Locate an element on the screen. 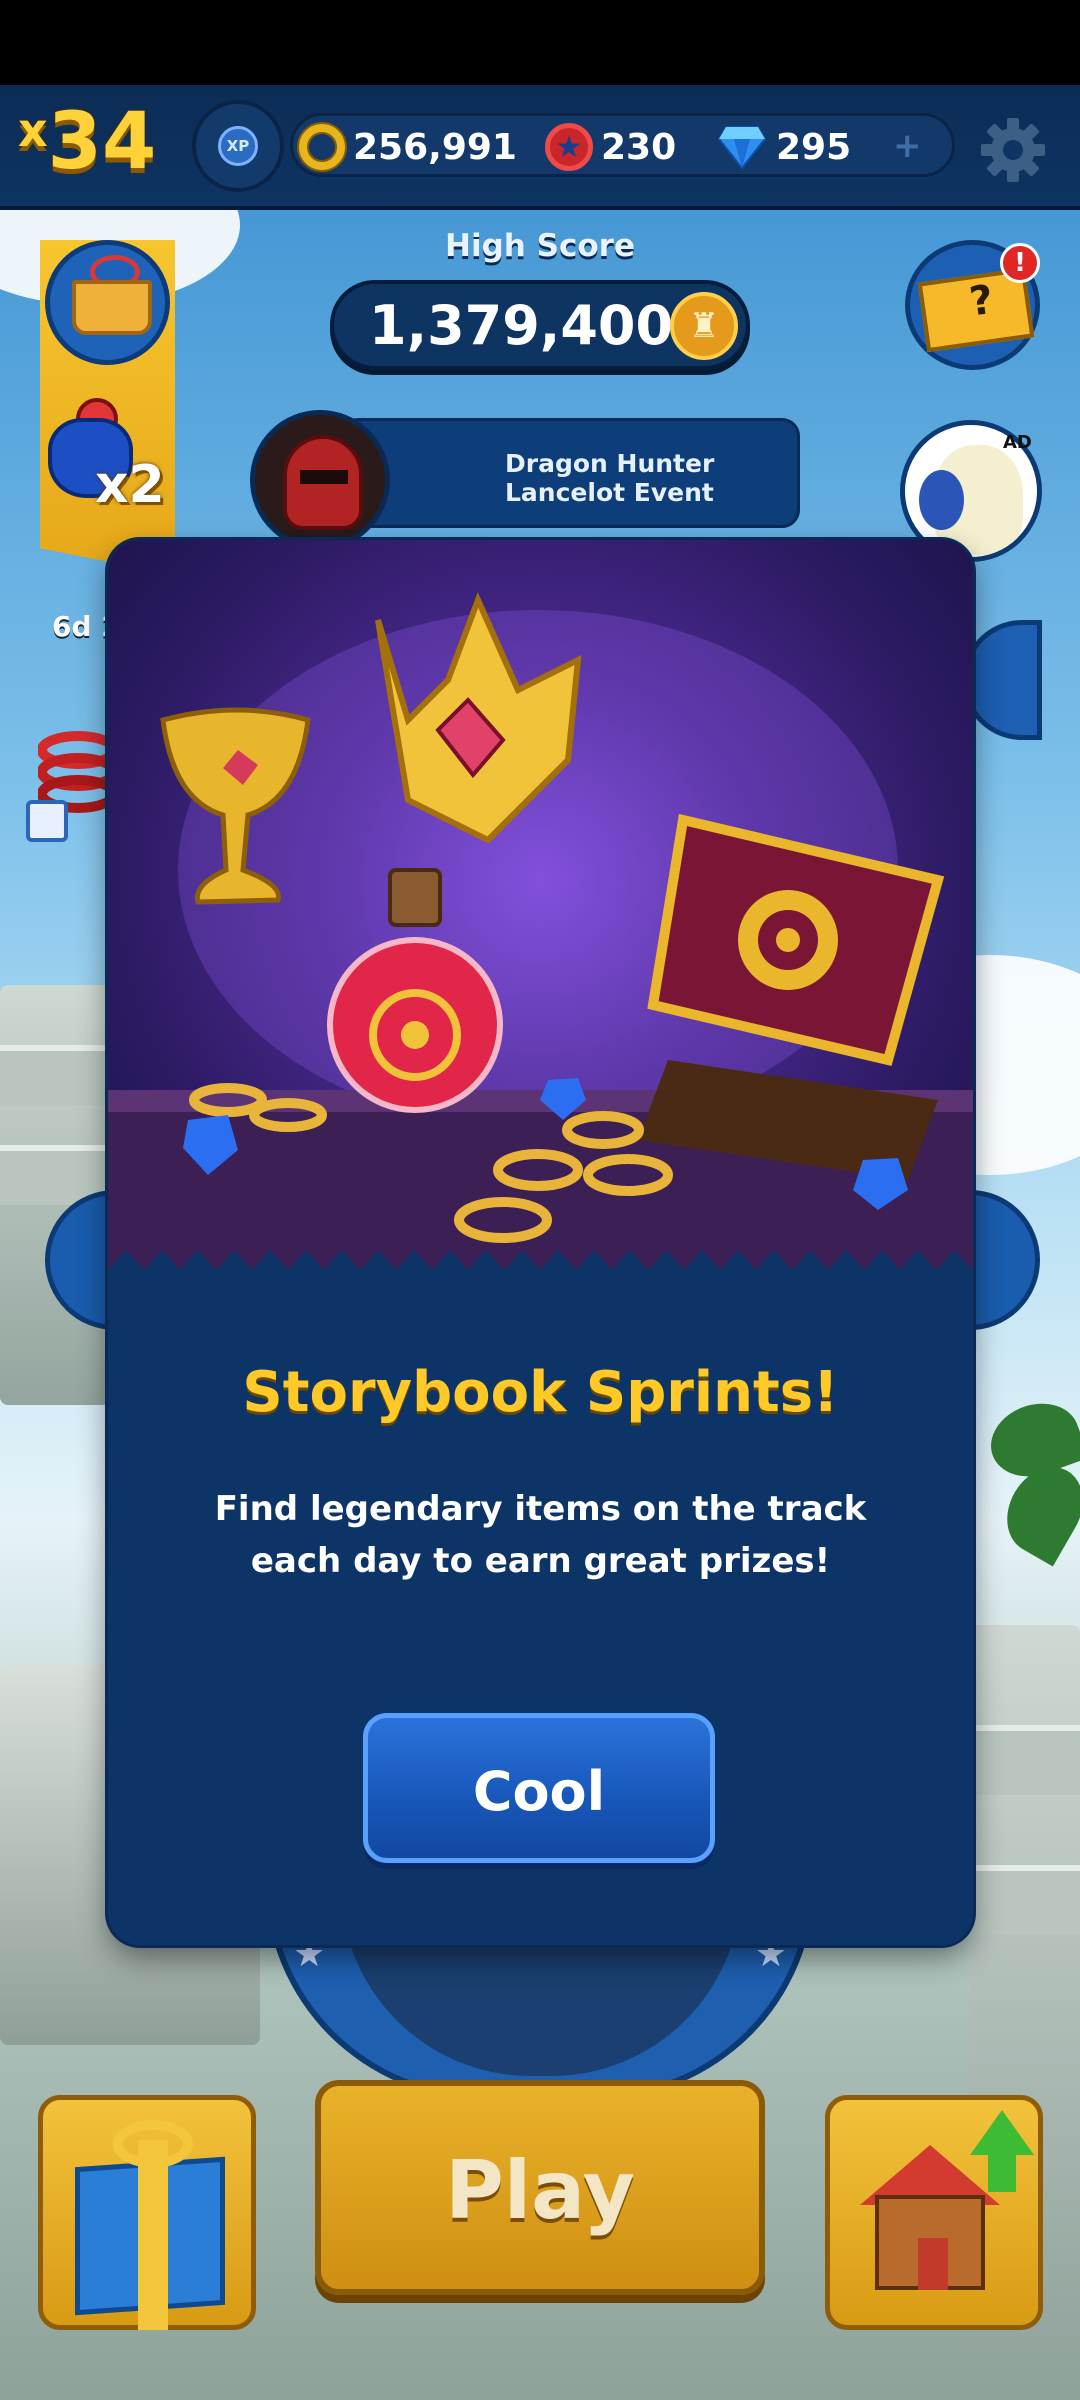 The width and height of the screenshot is (1080, 2400). dialog-title: Storybook Sprints! is located at coordinates (540, 1392).